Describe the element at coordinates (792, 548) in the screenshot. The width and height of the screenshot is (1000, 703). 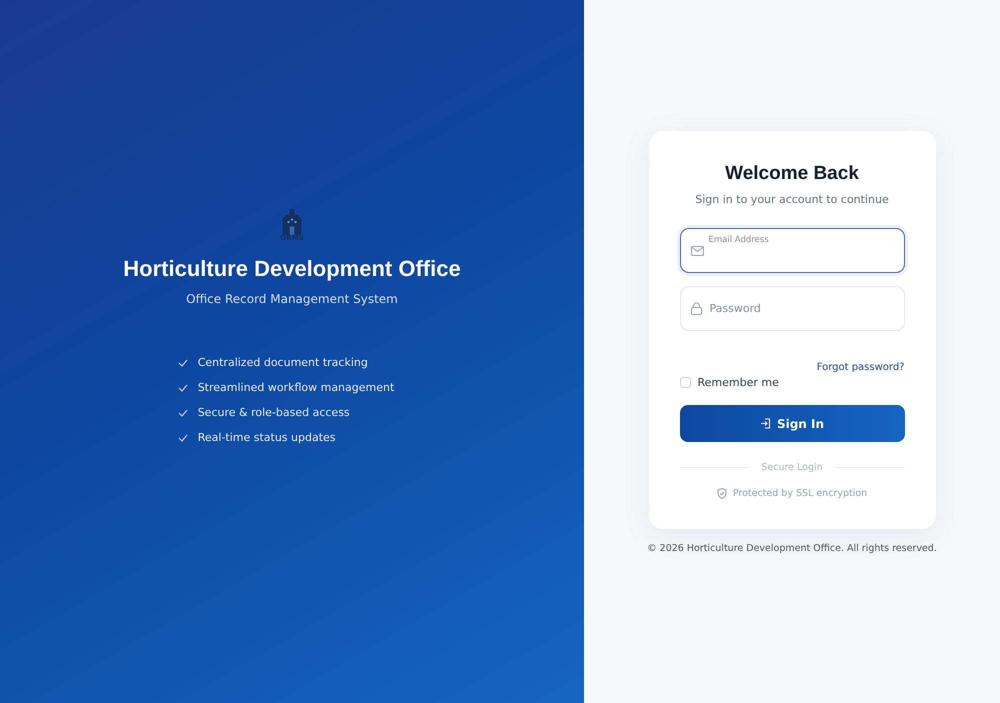
I see `copyright-text: © 2026 Horticulture Development Office. All rights reserved.` at that location.